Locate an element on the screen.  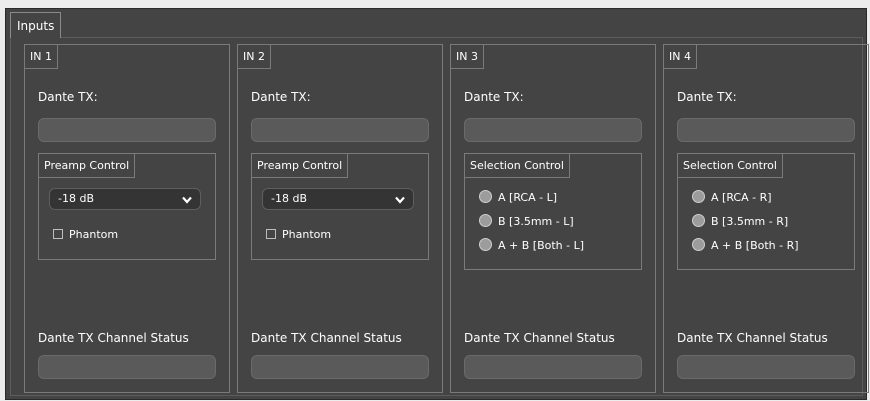
source-option-a: A [RCA - L] is located at coordinates (518, 198).